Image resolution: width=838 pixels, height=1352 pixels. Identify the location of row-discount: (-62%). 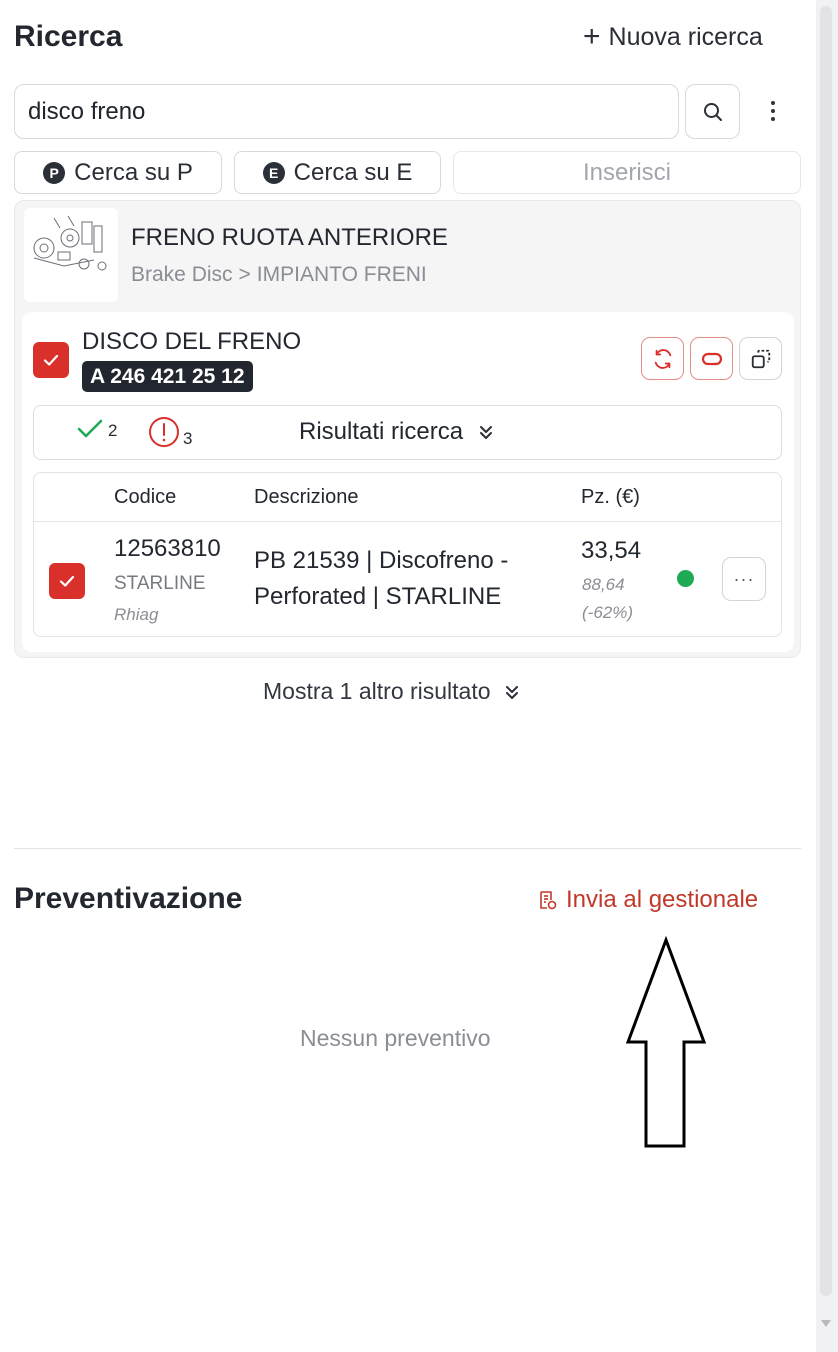
(608, 612).